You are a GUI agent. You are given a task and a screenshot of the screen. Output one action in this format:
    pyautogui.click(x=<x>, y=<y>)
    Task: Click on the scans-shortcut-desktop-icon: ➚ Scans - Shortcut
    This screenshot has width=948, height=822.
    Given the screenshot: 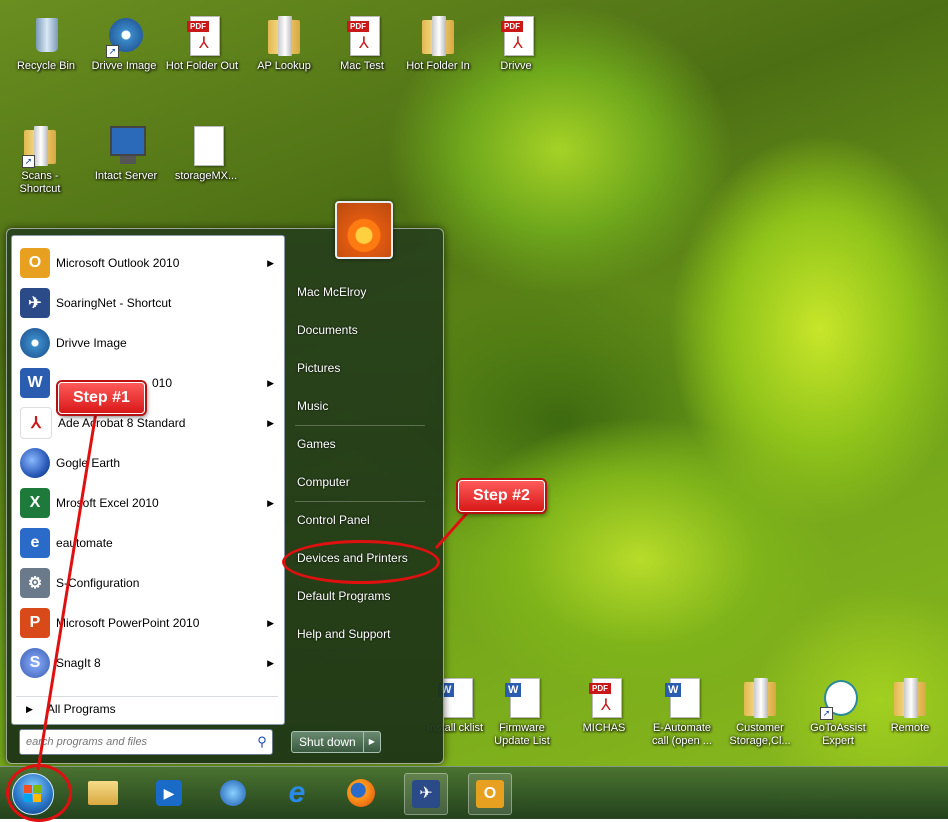 What is the action you would take?
    pyautogui.click(x=40, y=160)
    